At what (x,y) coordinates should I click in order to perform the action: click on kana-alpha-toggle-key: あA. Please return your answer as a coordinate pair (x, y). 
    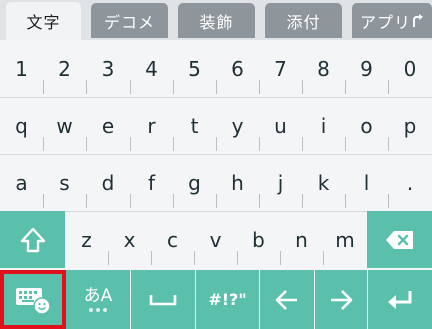
    Looking at the image, I should click on (98, 299).